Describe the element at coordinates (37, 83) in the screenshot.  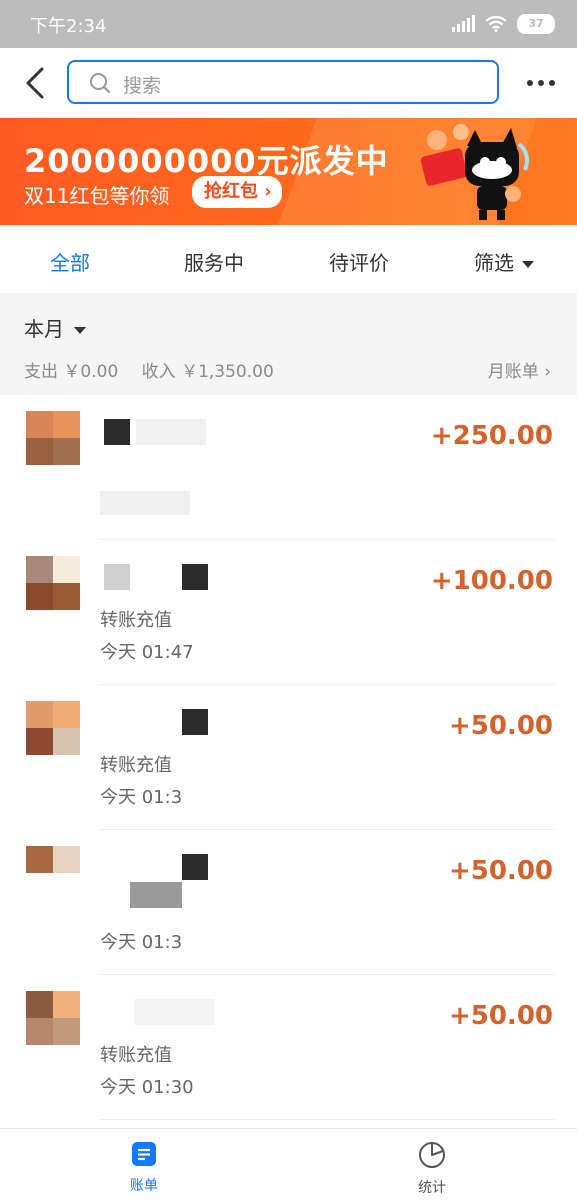
I see `back-icon` at that location.